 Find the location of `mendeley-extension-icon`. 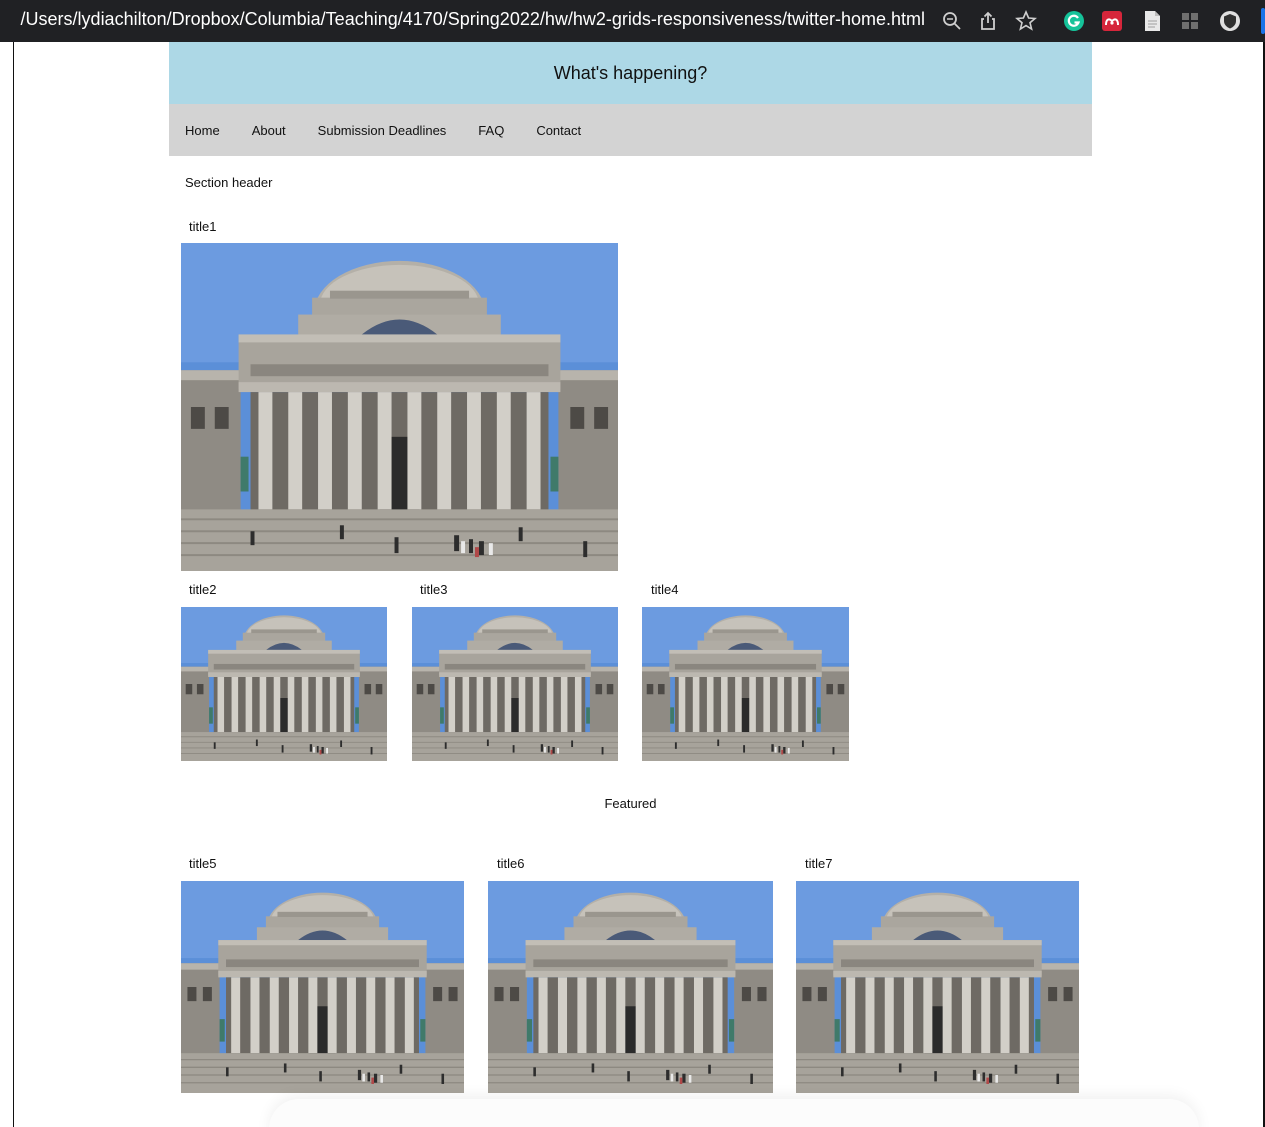

mendeley-extension-icon is located at coordinates (1112, 21).